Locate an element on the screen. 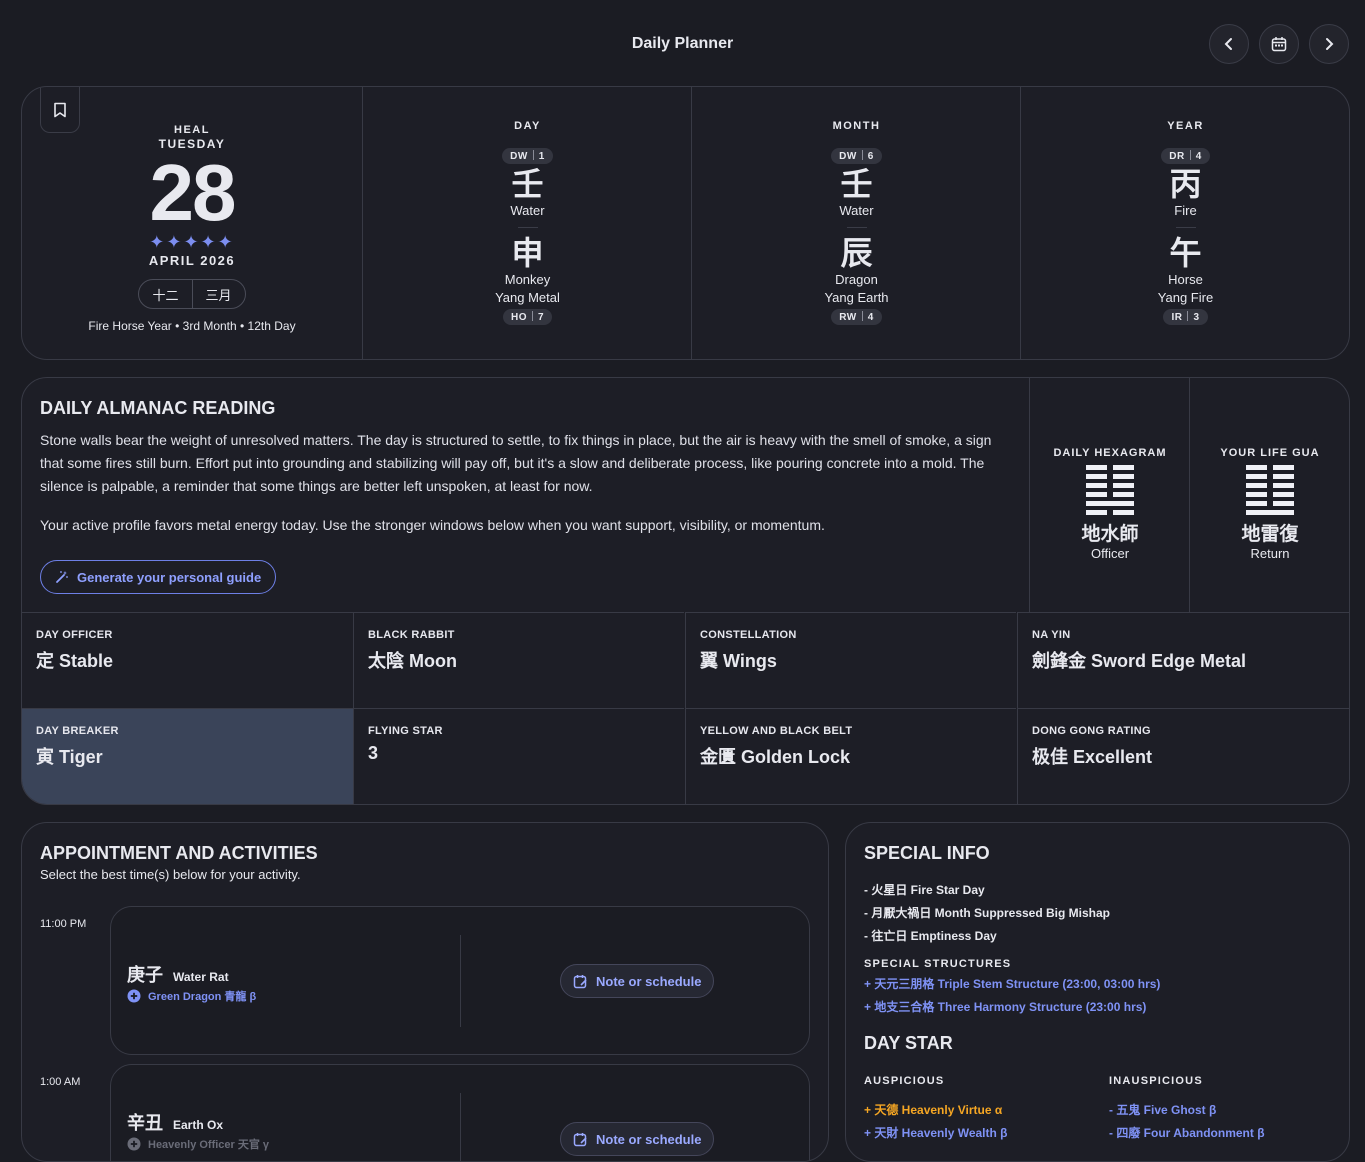 This screenshot has height=1162, width=1365. life-gua-name: Return is located at coordinates (1270, 553).